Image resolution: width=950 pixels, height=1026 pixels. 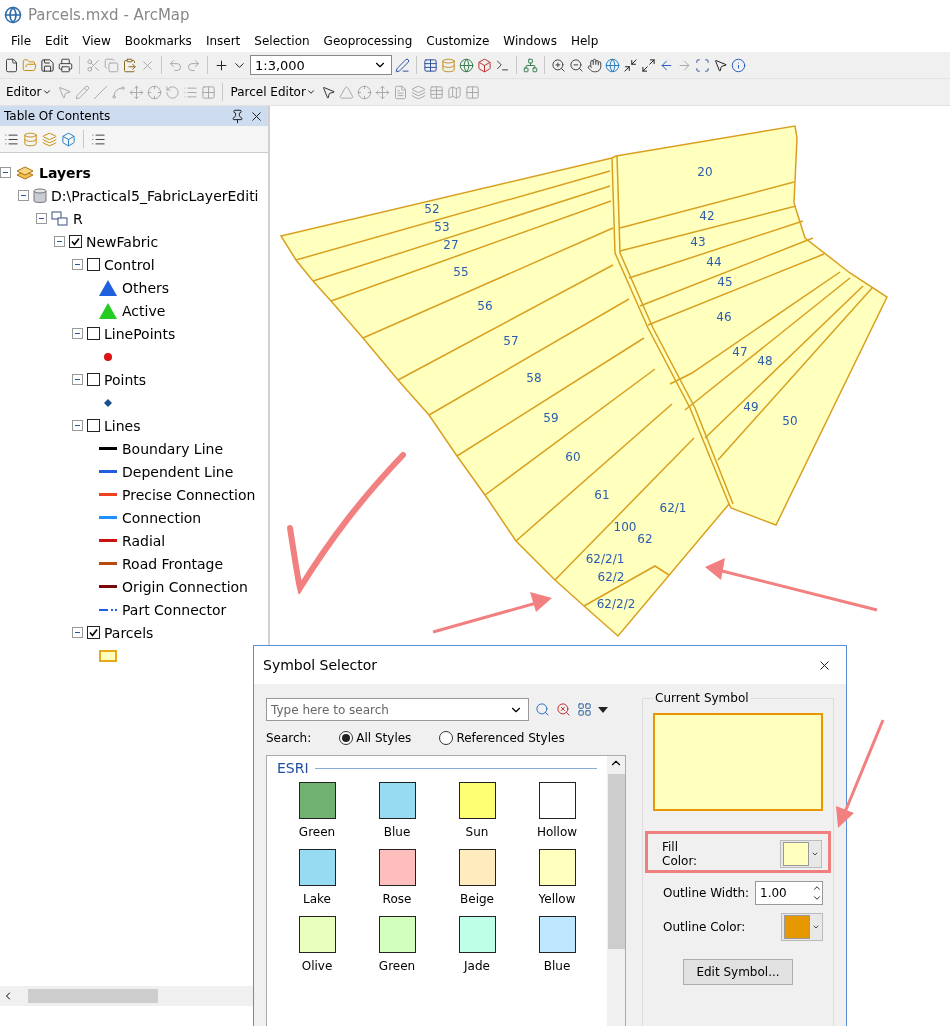 What do you see at coordinates (57, 41) in the screenshot?
I see `menu-item: Edit` at bounding box center [57, 41].